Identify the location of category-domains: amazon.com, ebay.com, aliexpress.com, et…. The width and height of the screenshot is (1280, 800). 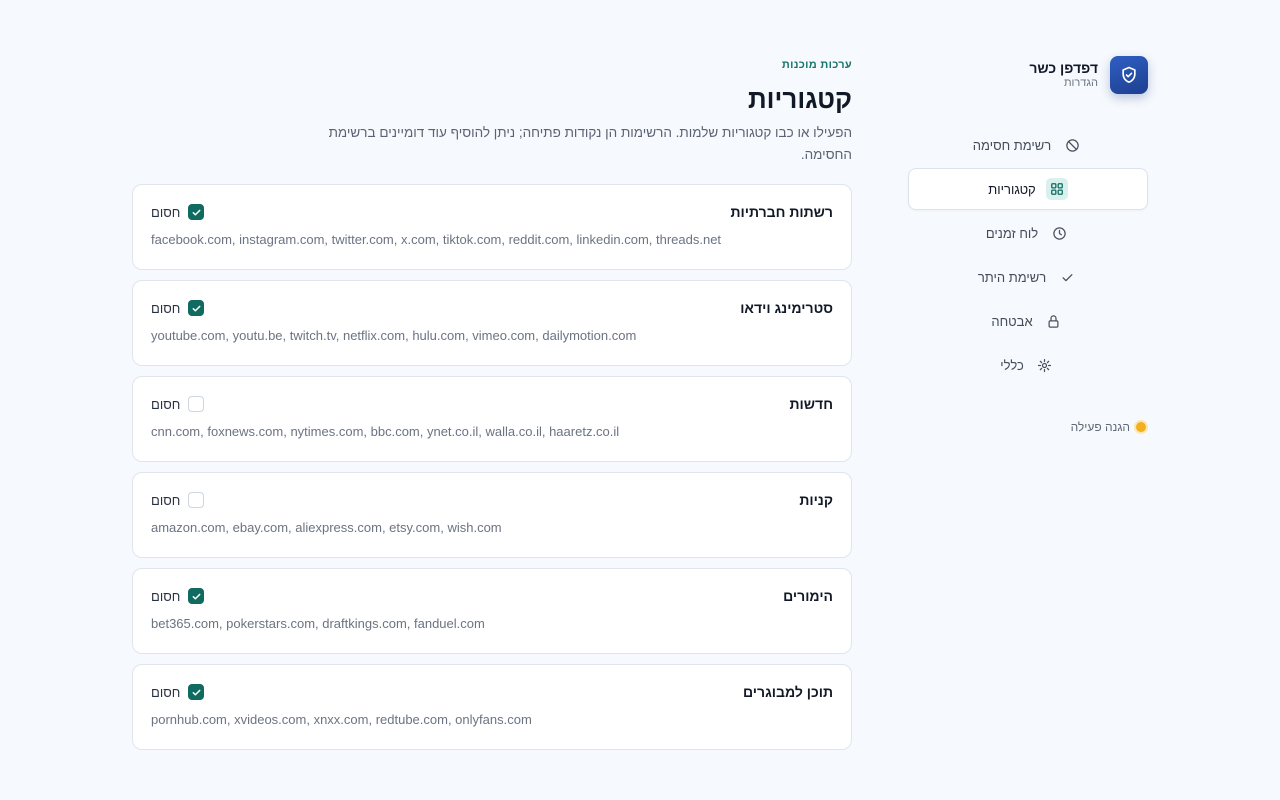
(326, 527).